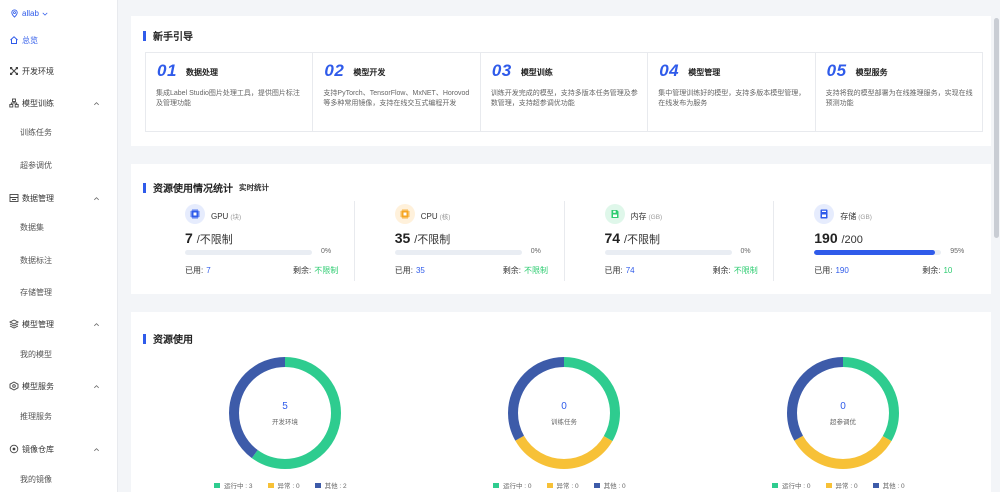 This screenshot has width=1000, height=492. Describe the element at coordinates (233, 485) in the screenshot. I see `legend-running: 运行中 : 3` at that location.